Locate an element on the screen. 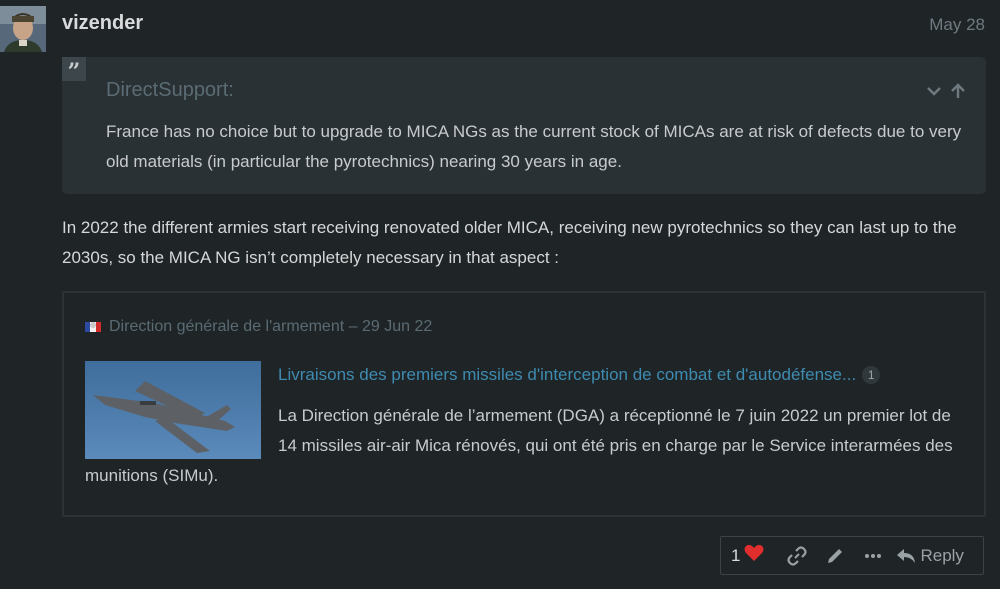  quote-icon: ” is located at coordinates (74, 71).